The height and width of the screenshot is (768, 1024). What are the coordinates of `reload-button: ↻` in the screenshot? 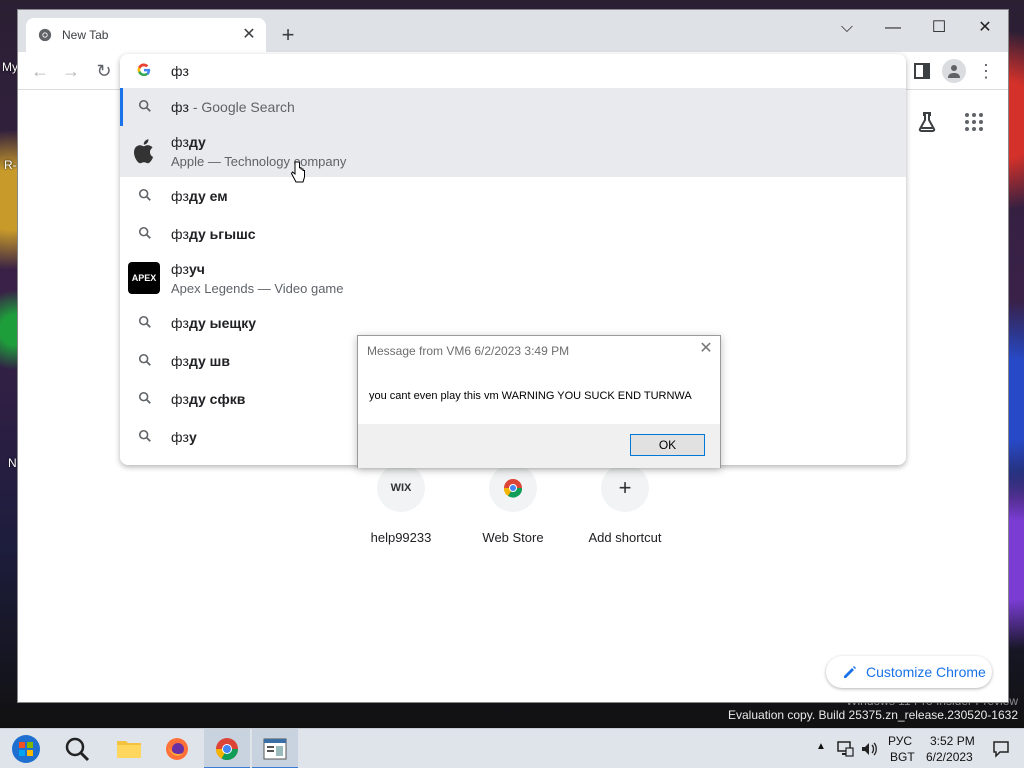 It's located at (104, 72).